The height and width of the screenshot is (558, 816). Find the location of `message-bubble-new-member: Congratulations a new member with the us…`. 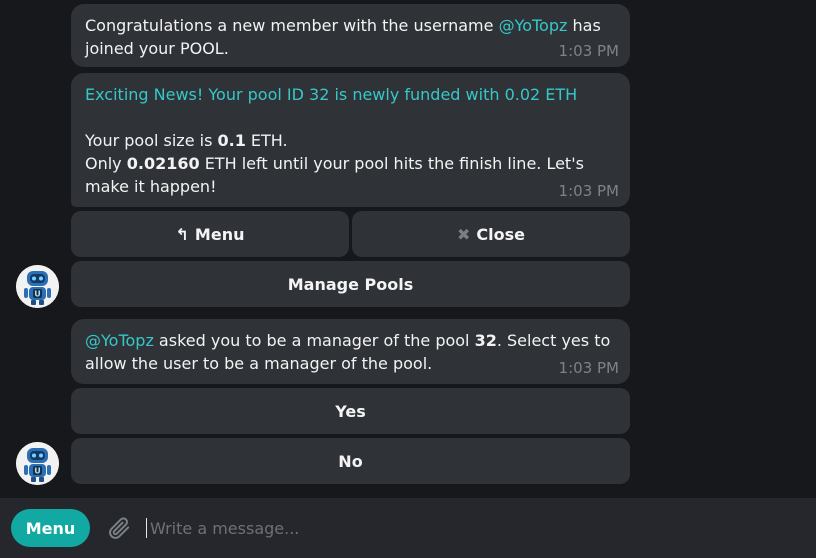

message-bubble-new-member: Congratulations a new member with the us… is located at coordinates (350, 35).